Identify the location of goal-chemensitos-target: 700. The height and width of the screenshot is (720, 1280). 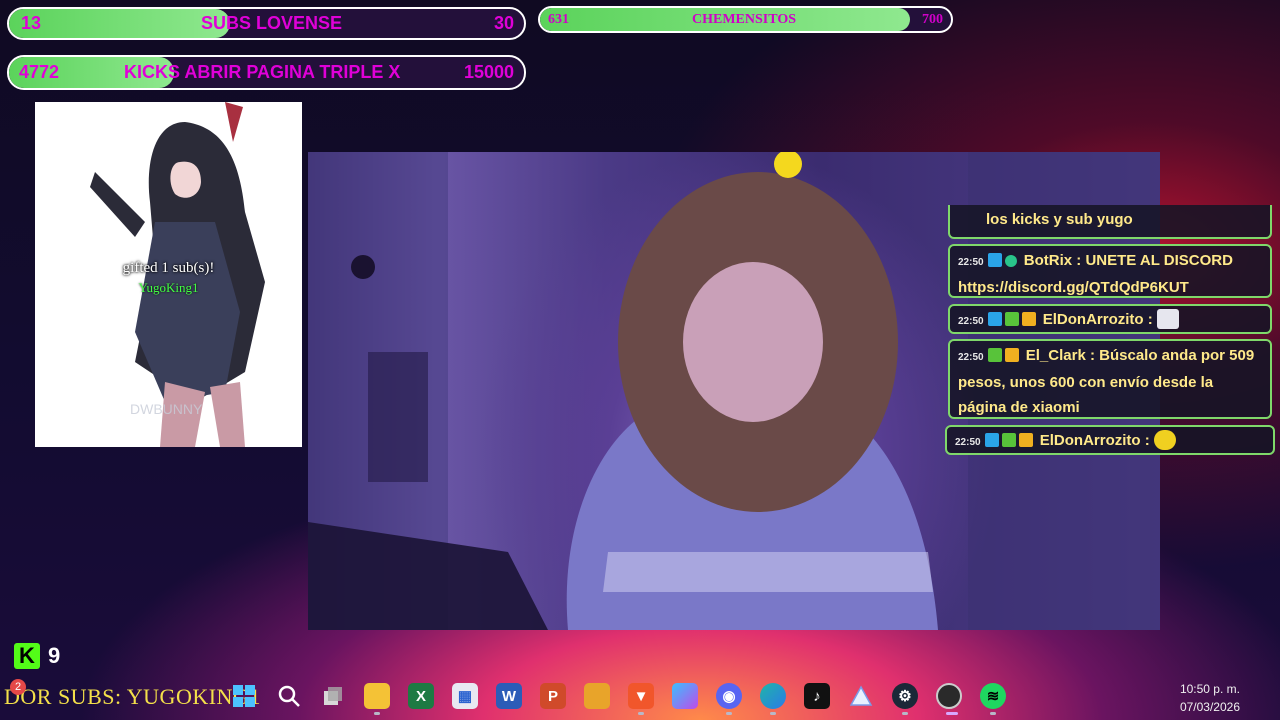
(932, 19).